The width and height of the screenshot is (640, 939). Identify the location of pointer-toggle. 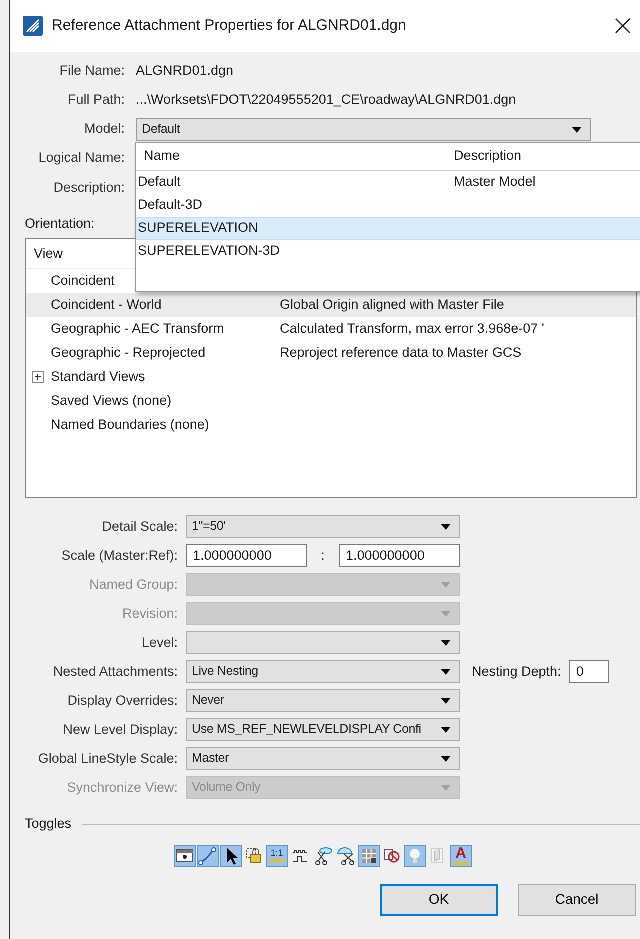
(231, 855).